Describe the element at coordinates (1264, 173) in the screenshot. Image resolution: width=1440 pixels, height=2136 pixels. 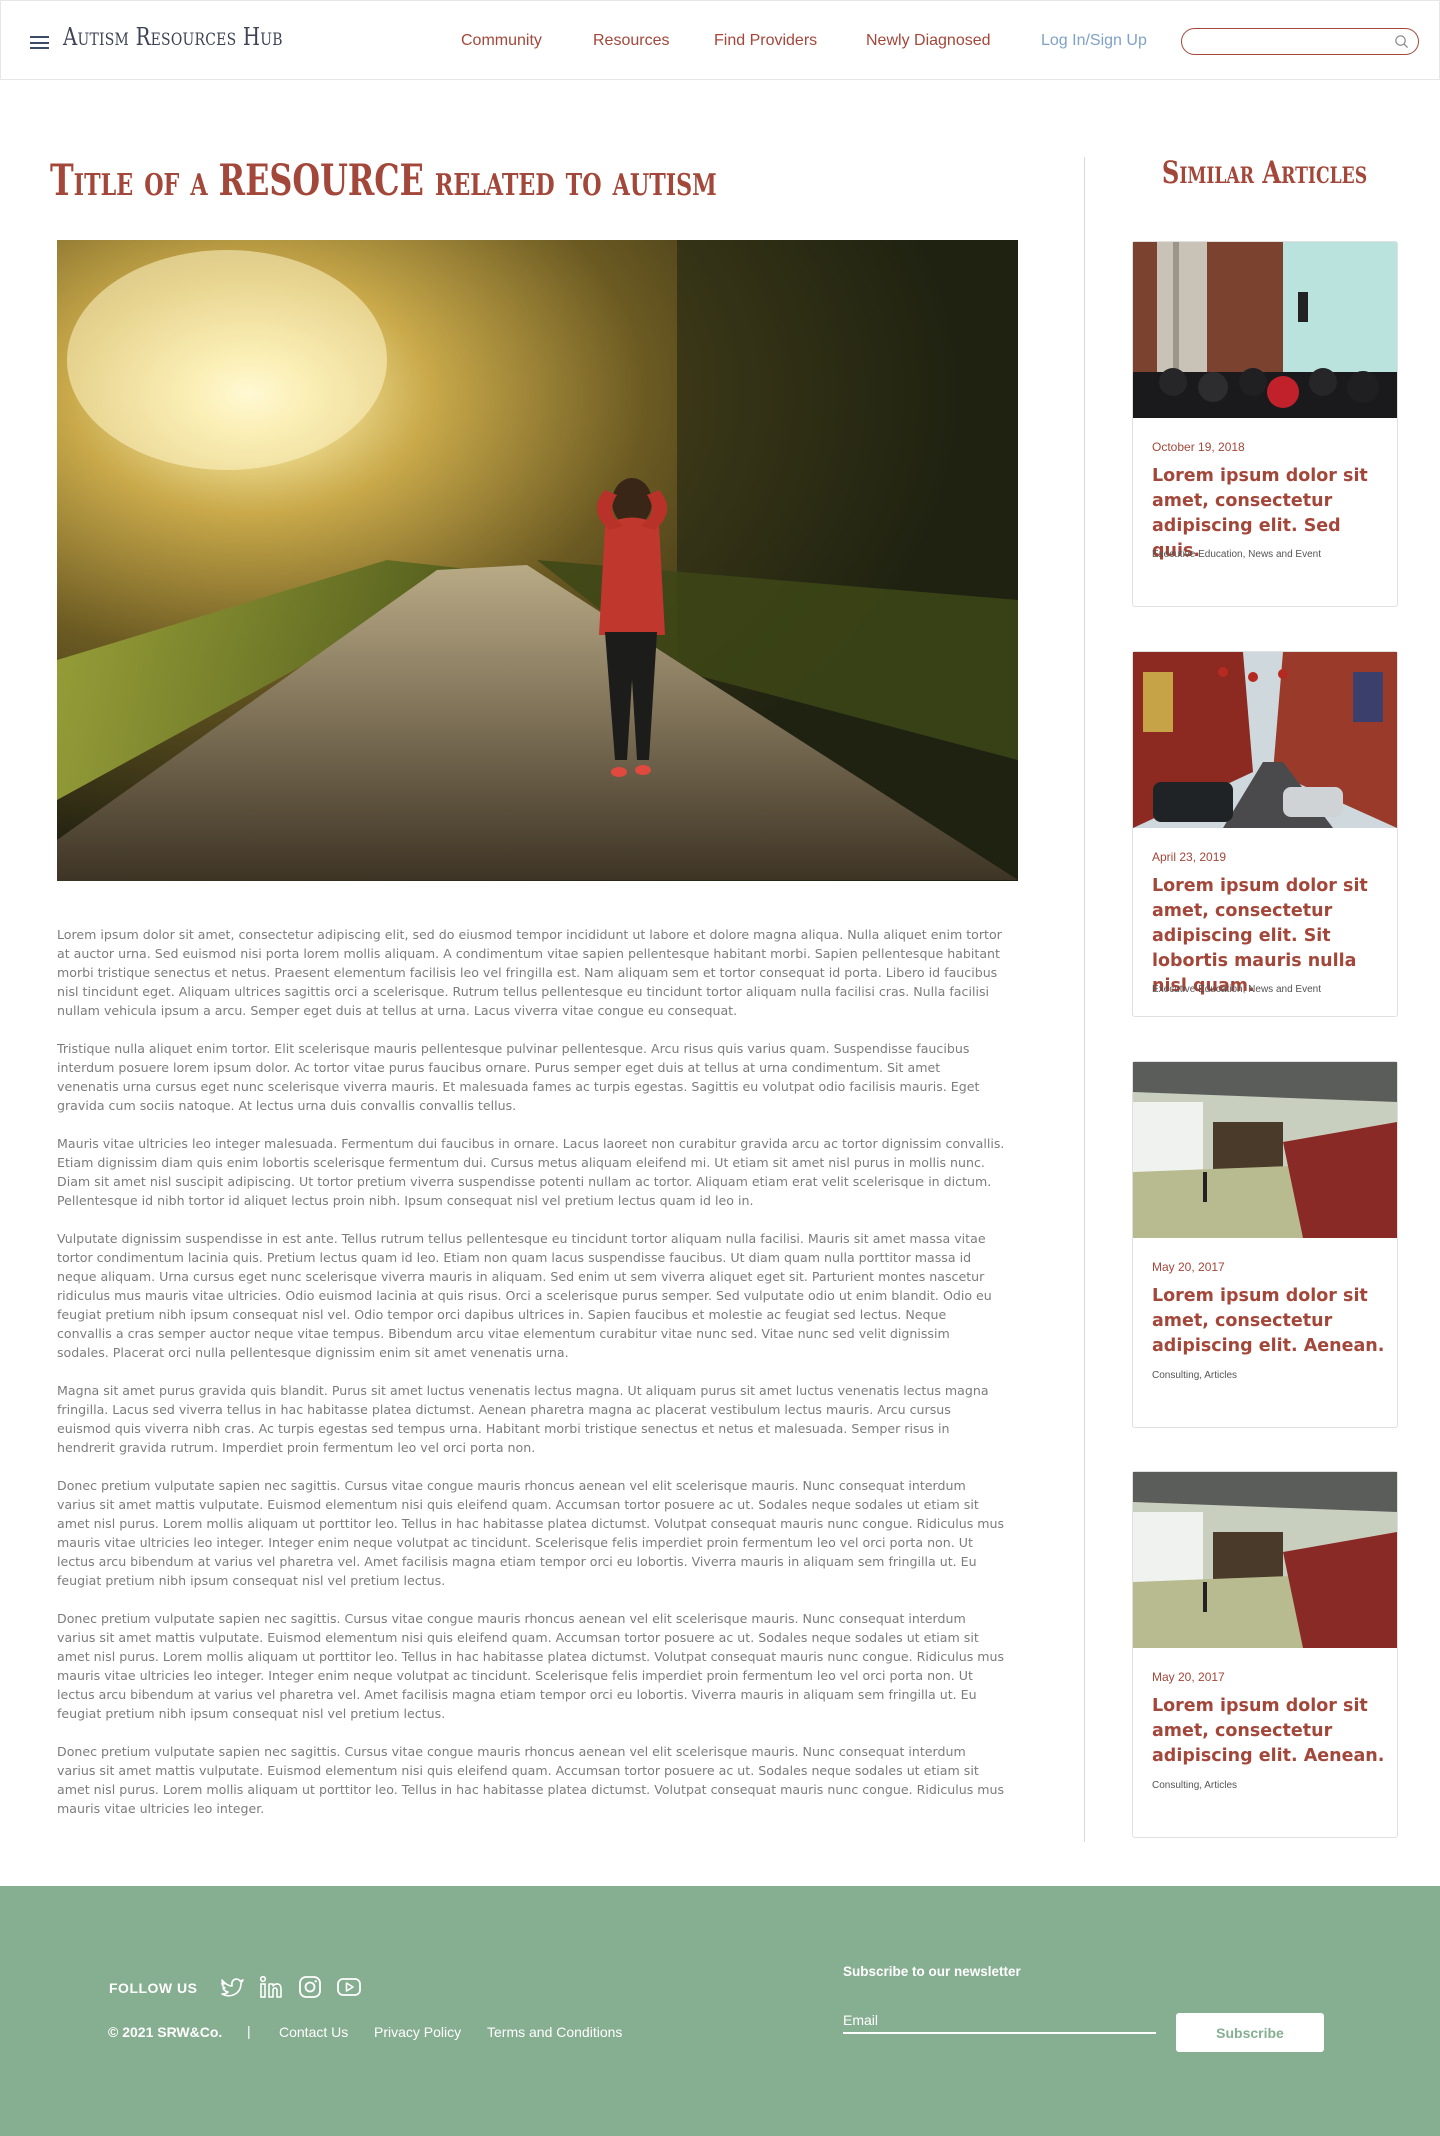
I see `similar-articles-heading: Similar Articles` at that location.